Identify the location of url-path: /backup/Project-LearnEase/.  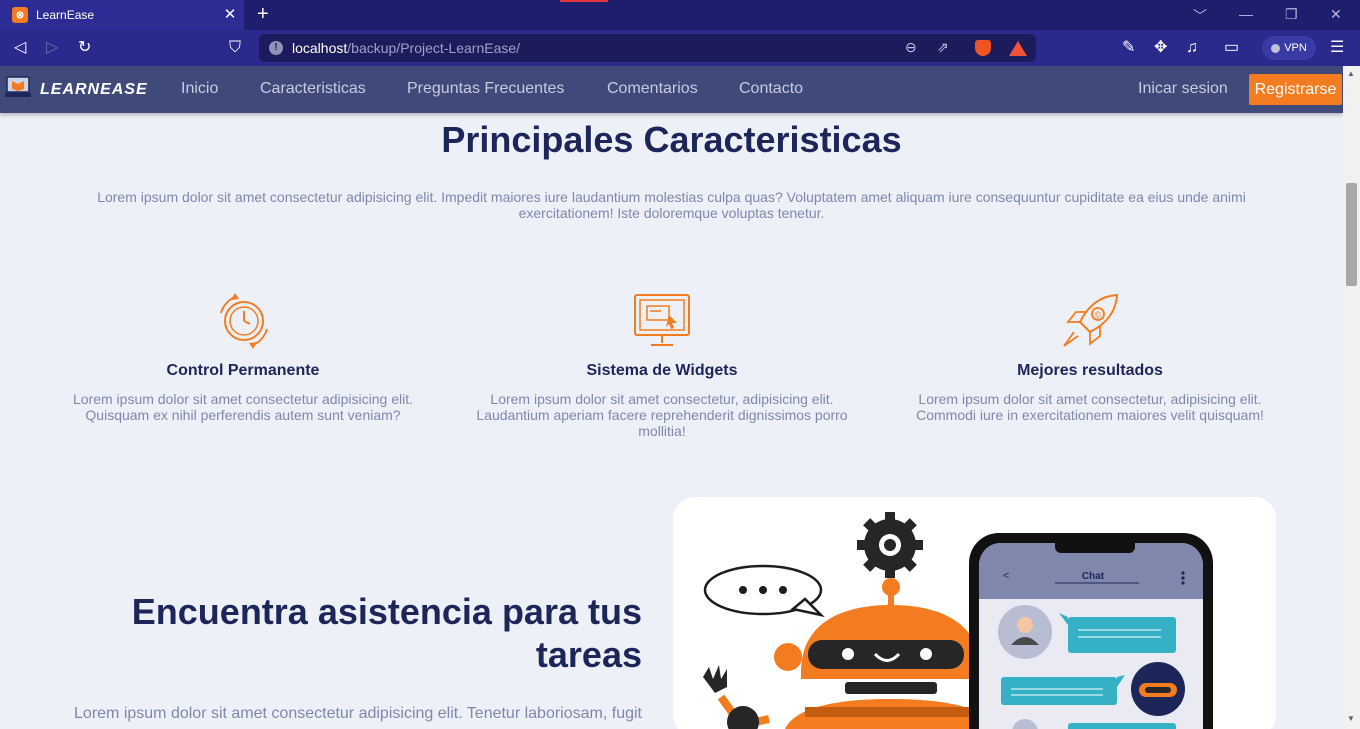
(434, 48).